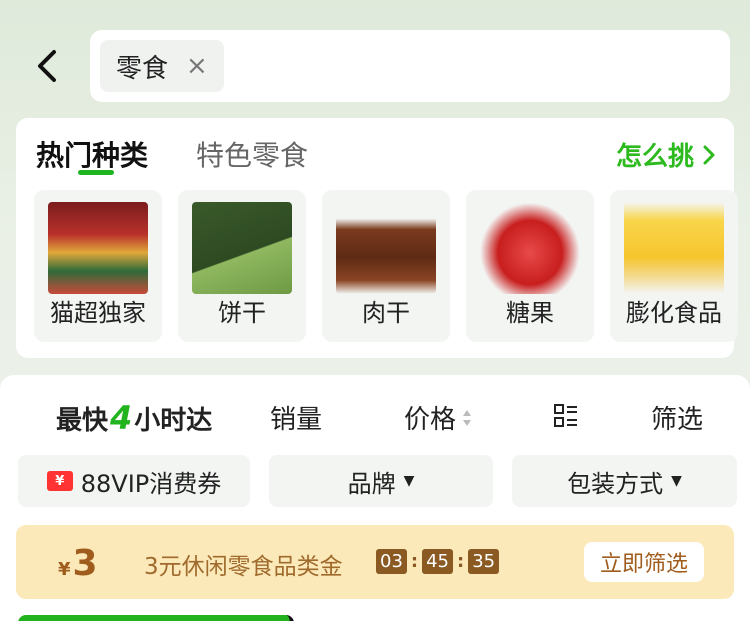 This screenshot has width=750, height=621. Describe the element at coordinates (674, 248) in the screenshot. I see `chips-image` at that location.